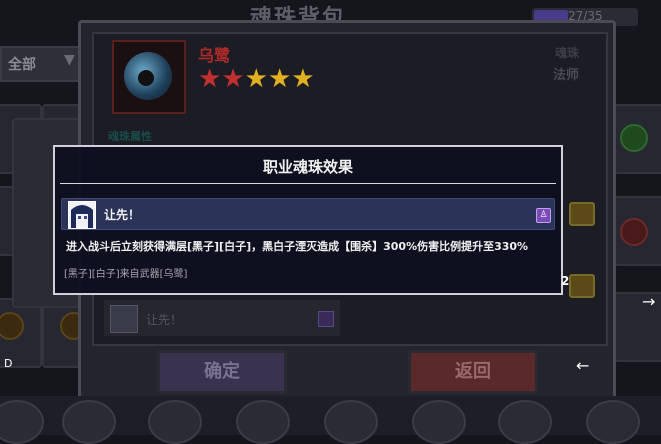  What do you see at coordinates (122, 215) in the screenshot?
I see `skill-name: 让先！` at bounding box center [122, 215].